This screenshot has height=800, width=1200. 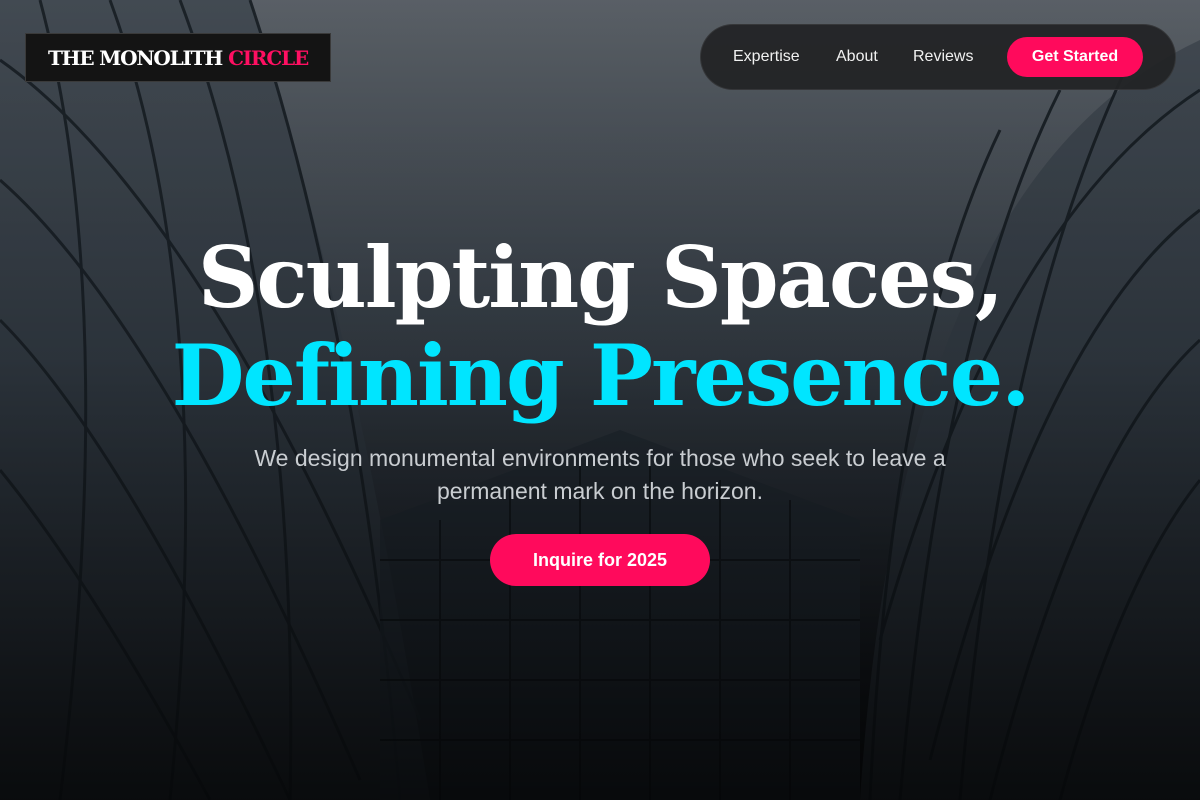 What do you see at coordinates (601, 375) in the screenshot?
I see `hero-headline-line2: Defining Presence.` at bounding box center [601, 375].